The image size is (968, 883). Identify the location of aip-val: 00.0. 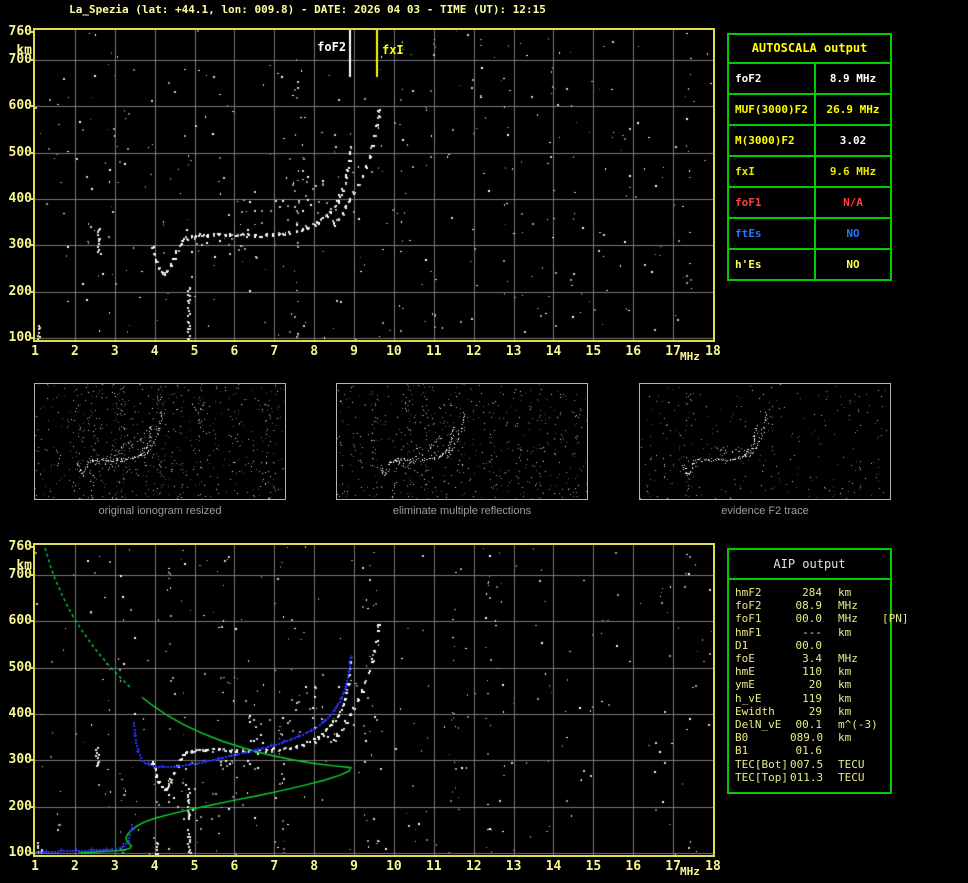
(809, 619).